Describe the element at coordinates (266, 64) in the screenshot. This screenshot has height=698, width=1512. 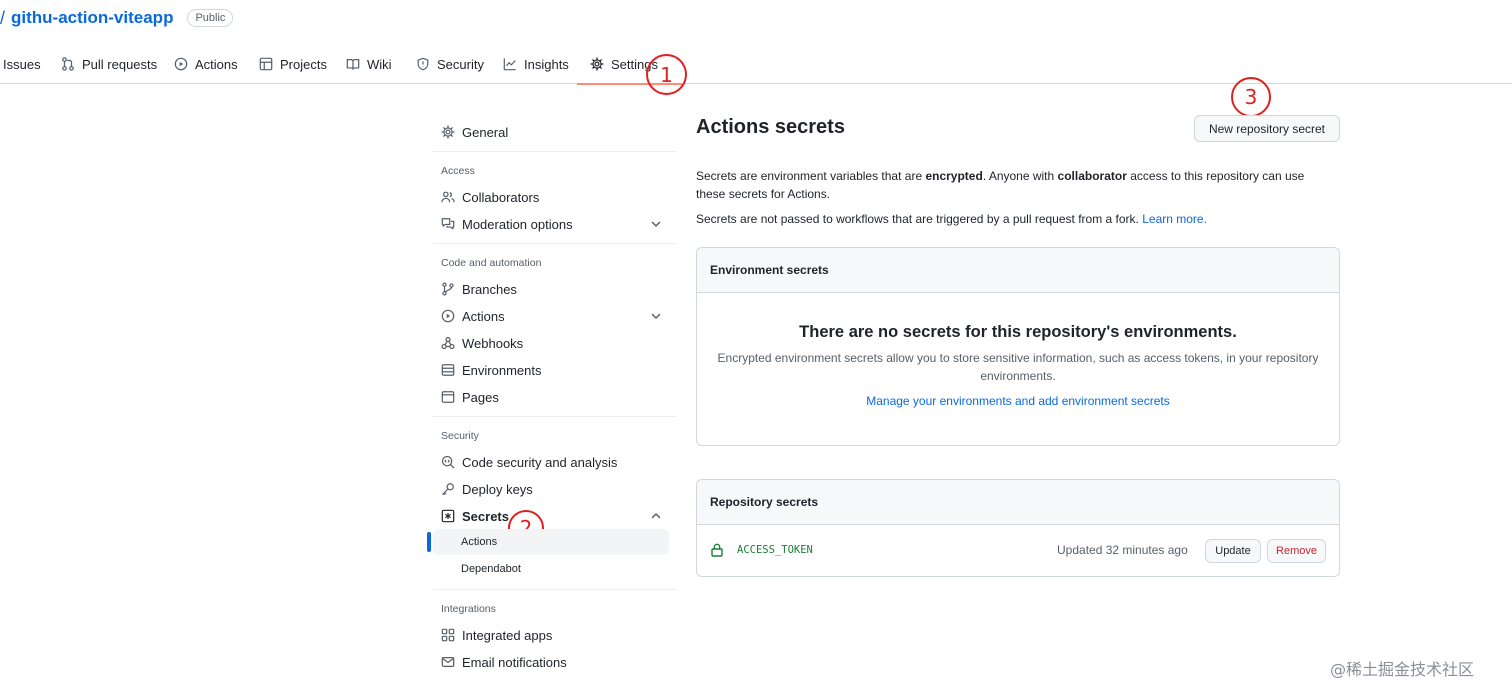
I see `table-icon` at that location.